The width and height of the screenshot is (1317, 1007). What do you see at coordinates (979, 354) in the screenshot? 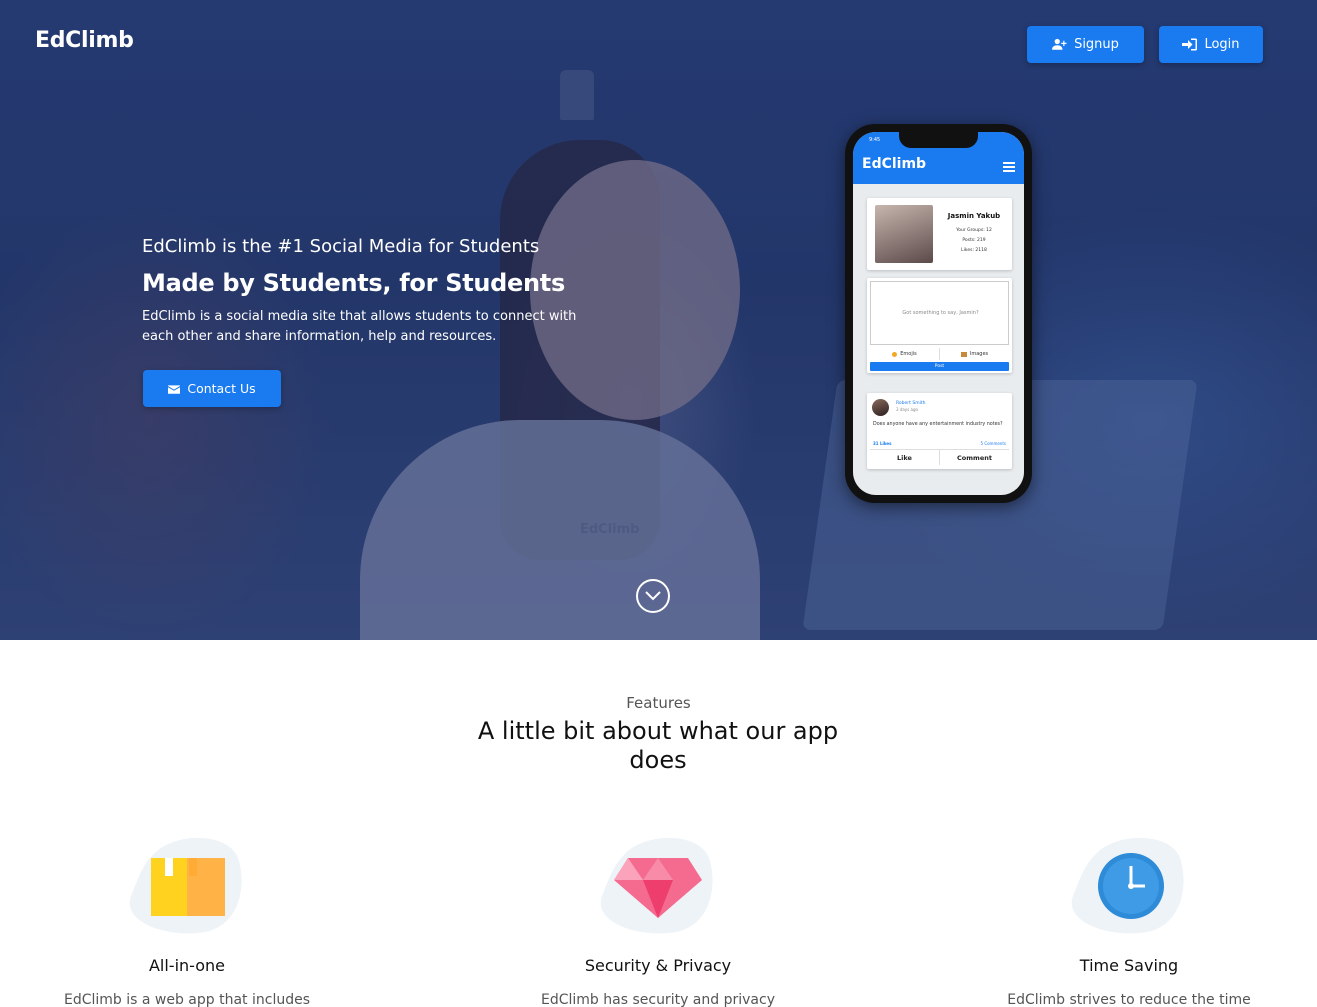
I see `images-label: Images` at bounding box center [979, 354].